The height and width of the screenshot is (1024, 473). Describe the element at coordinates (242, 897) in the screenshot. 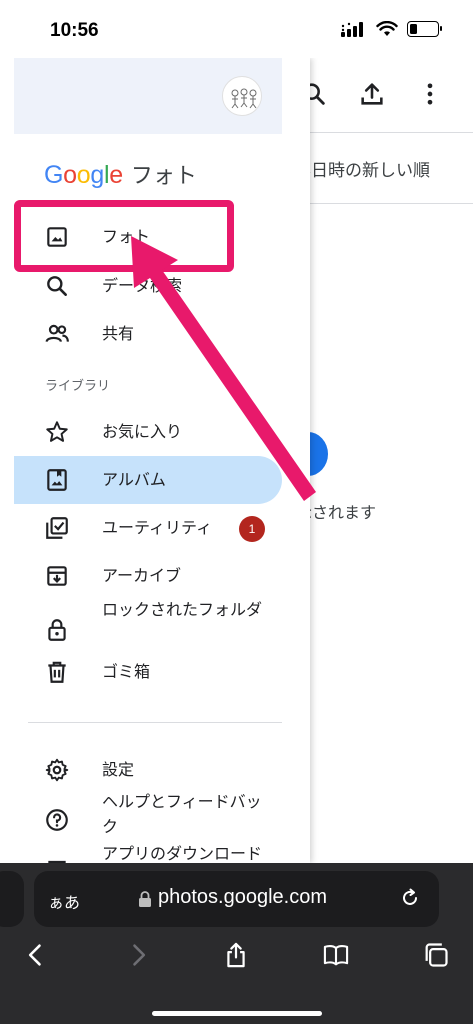

I see `url-text: photos.google.com` at that location.